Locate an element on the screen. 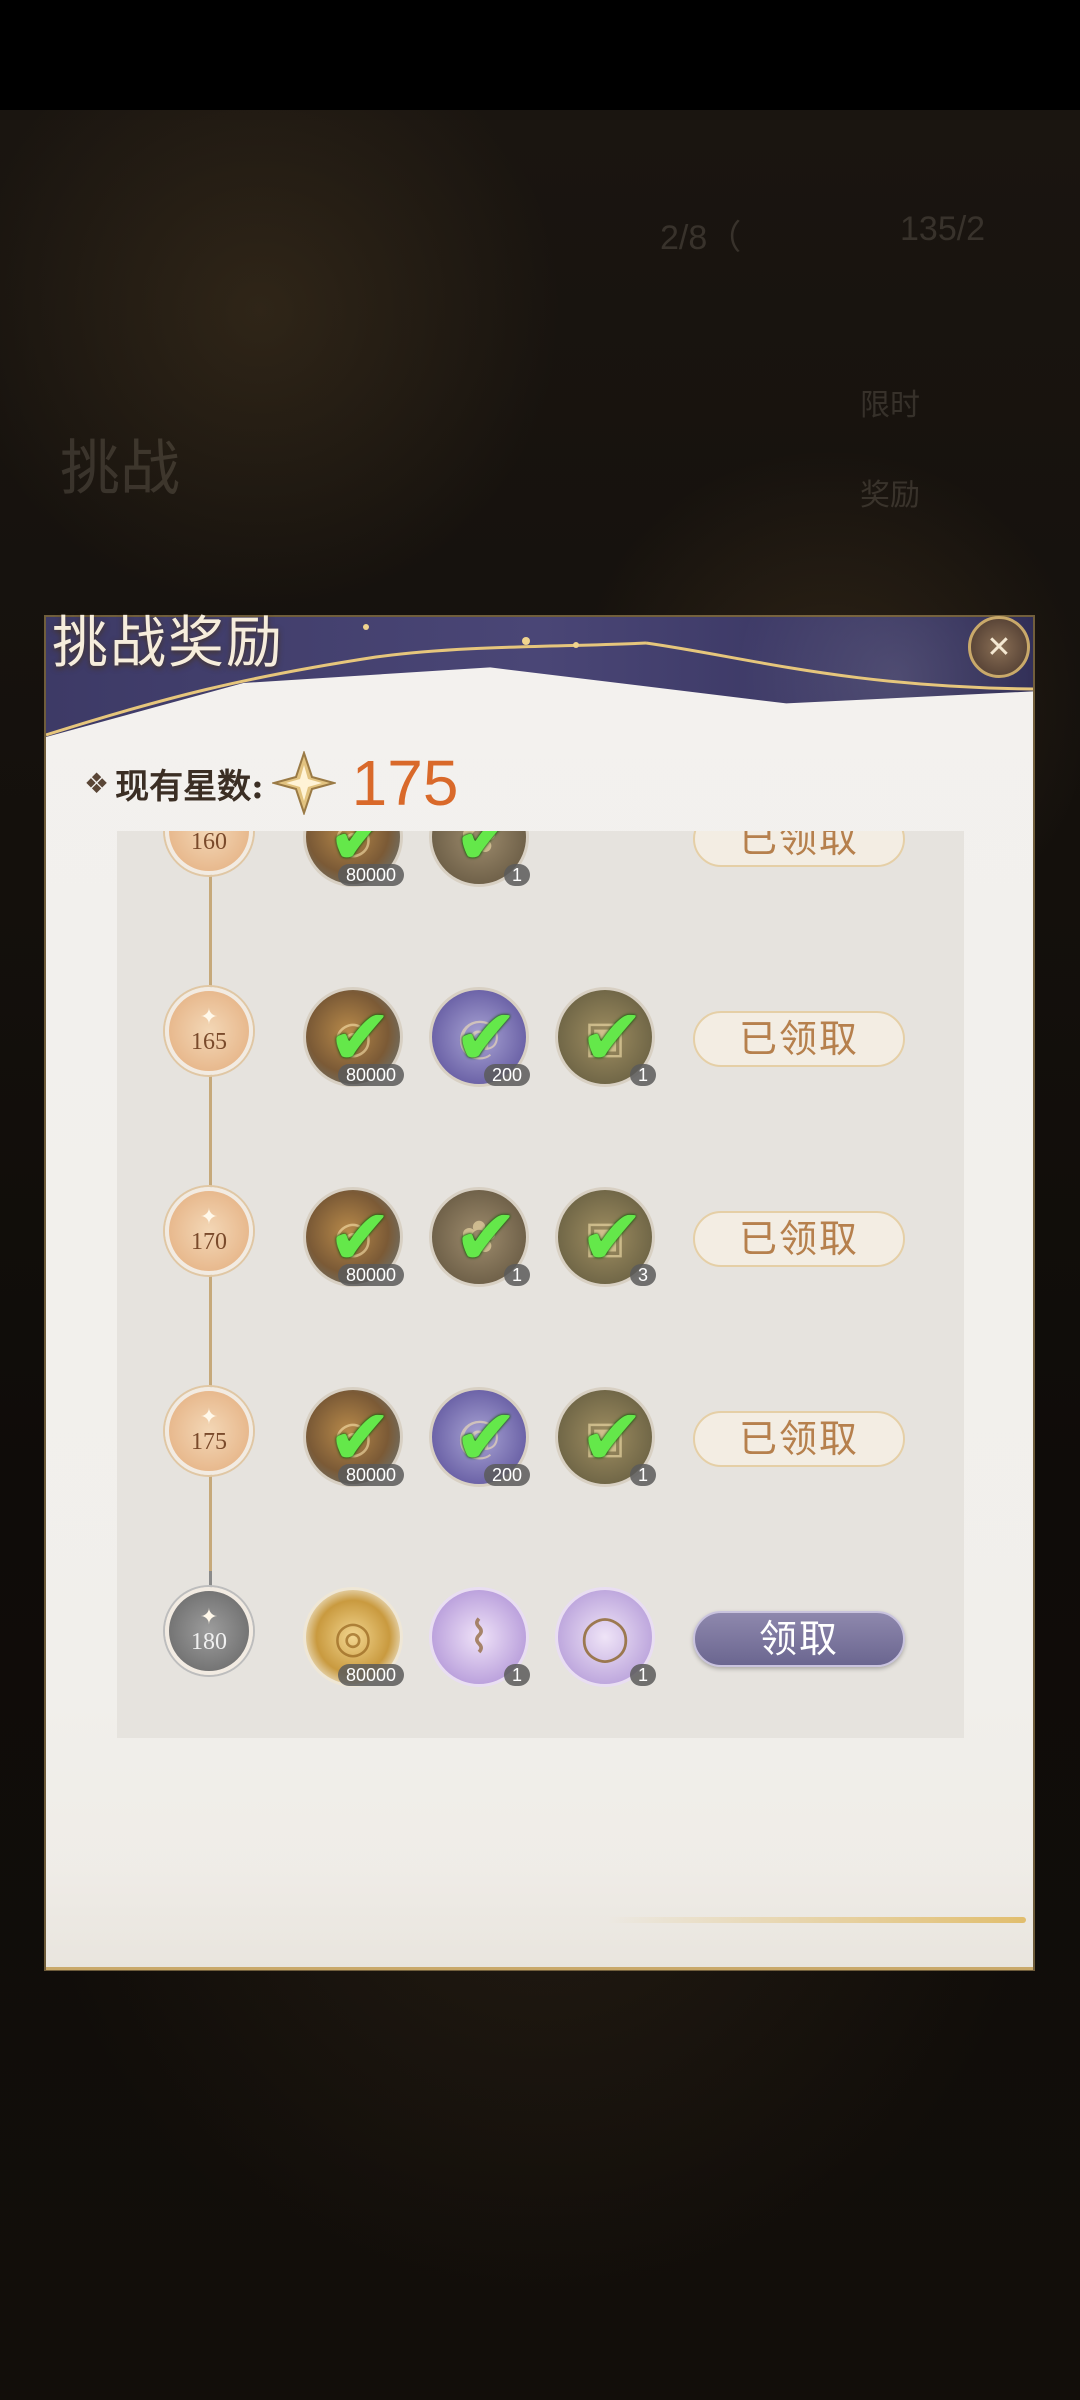 The height and width of the screenshot is (2400, 1080). background-text: 135/2 is located at coordinates (943, 229).